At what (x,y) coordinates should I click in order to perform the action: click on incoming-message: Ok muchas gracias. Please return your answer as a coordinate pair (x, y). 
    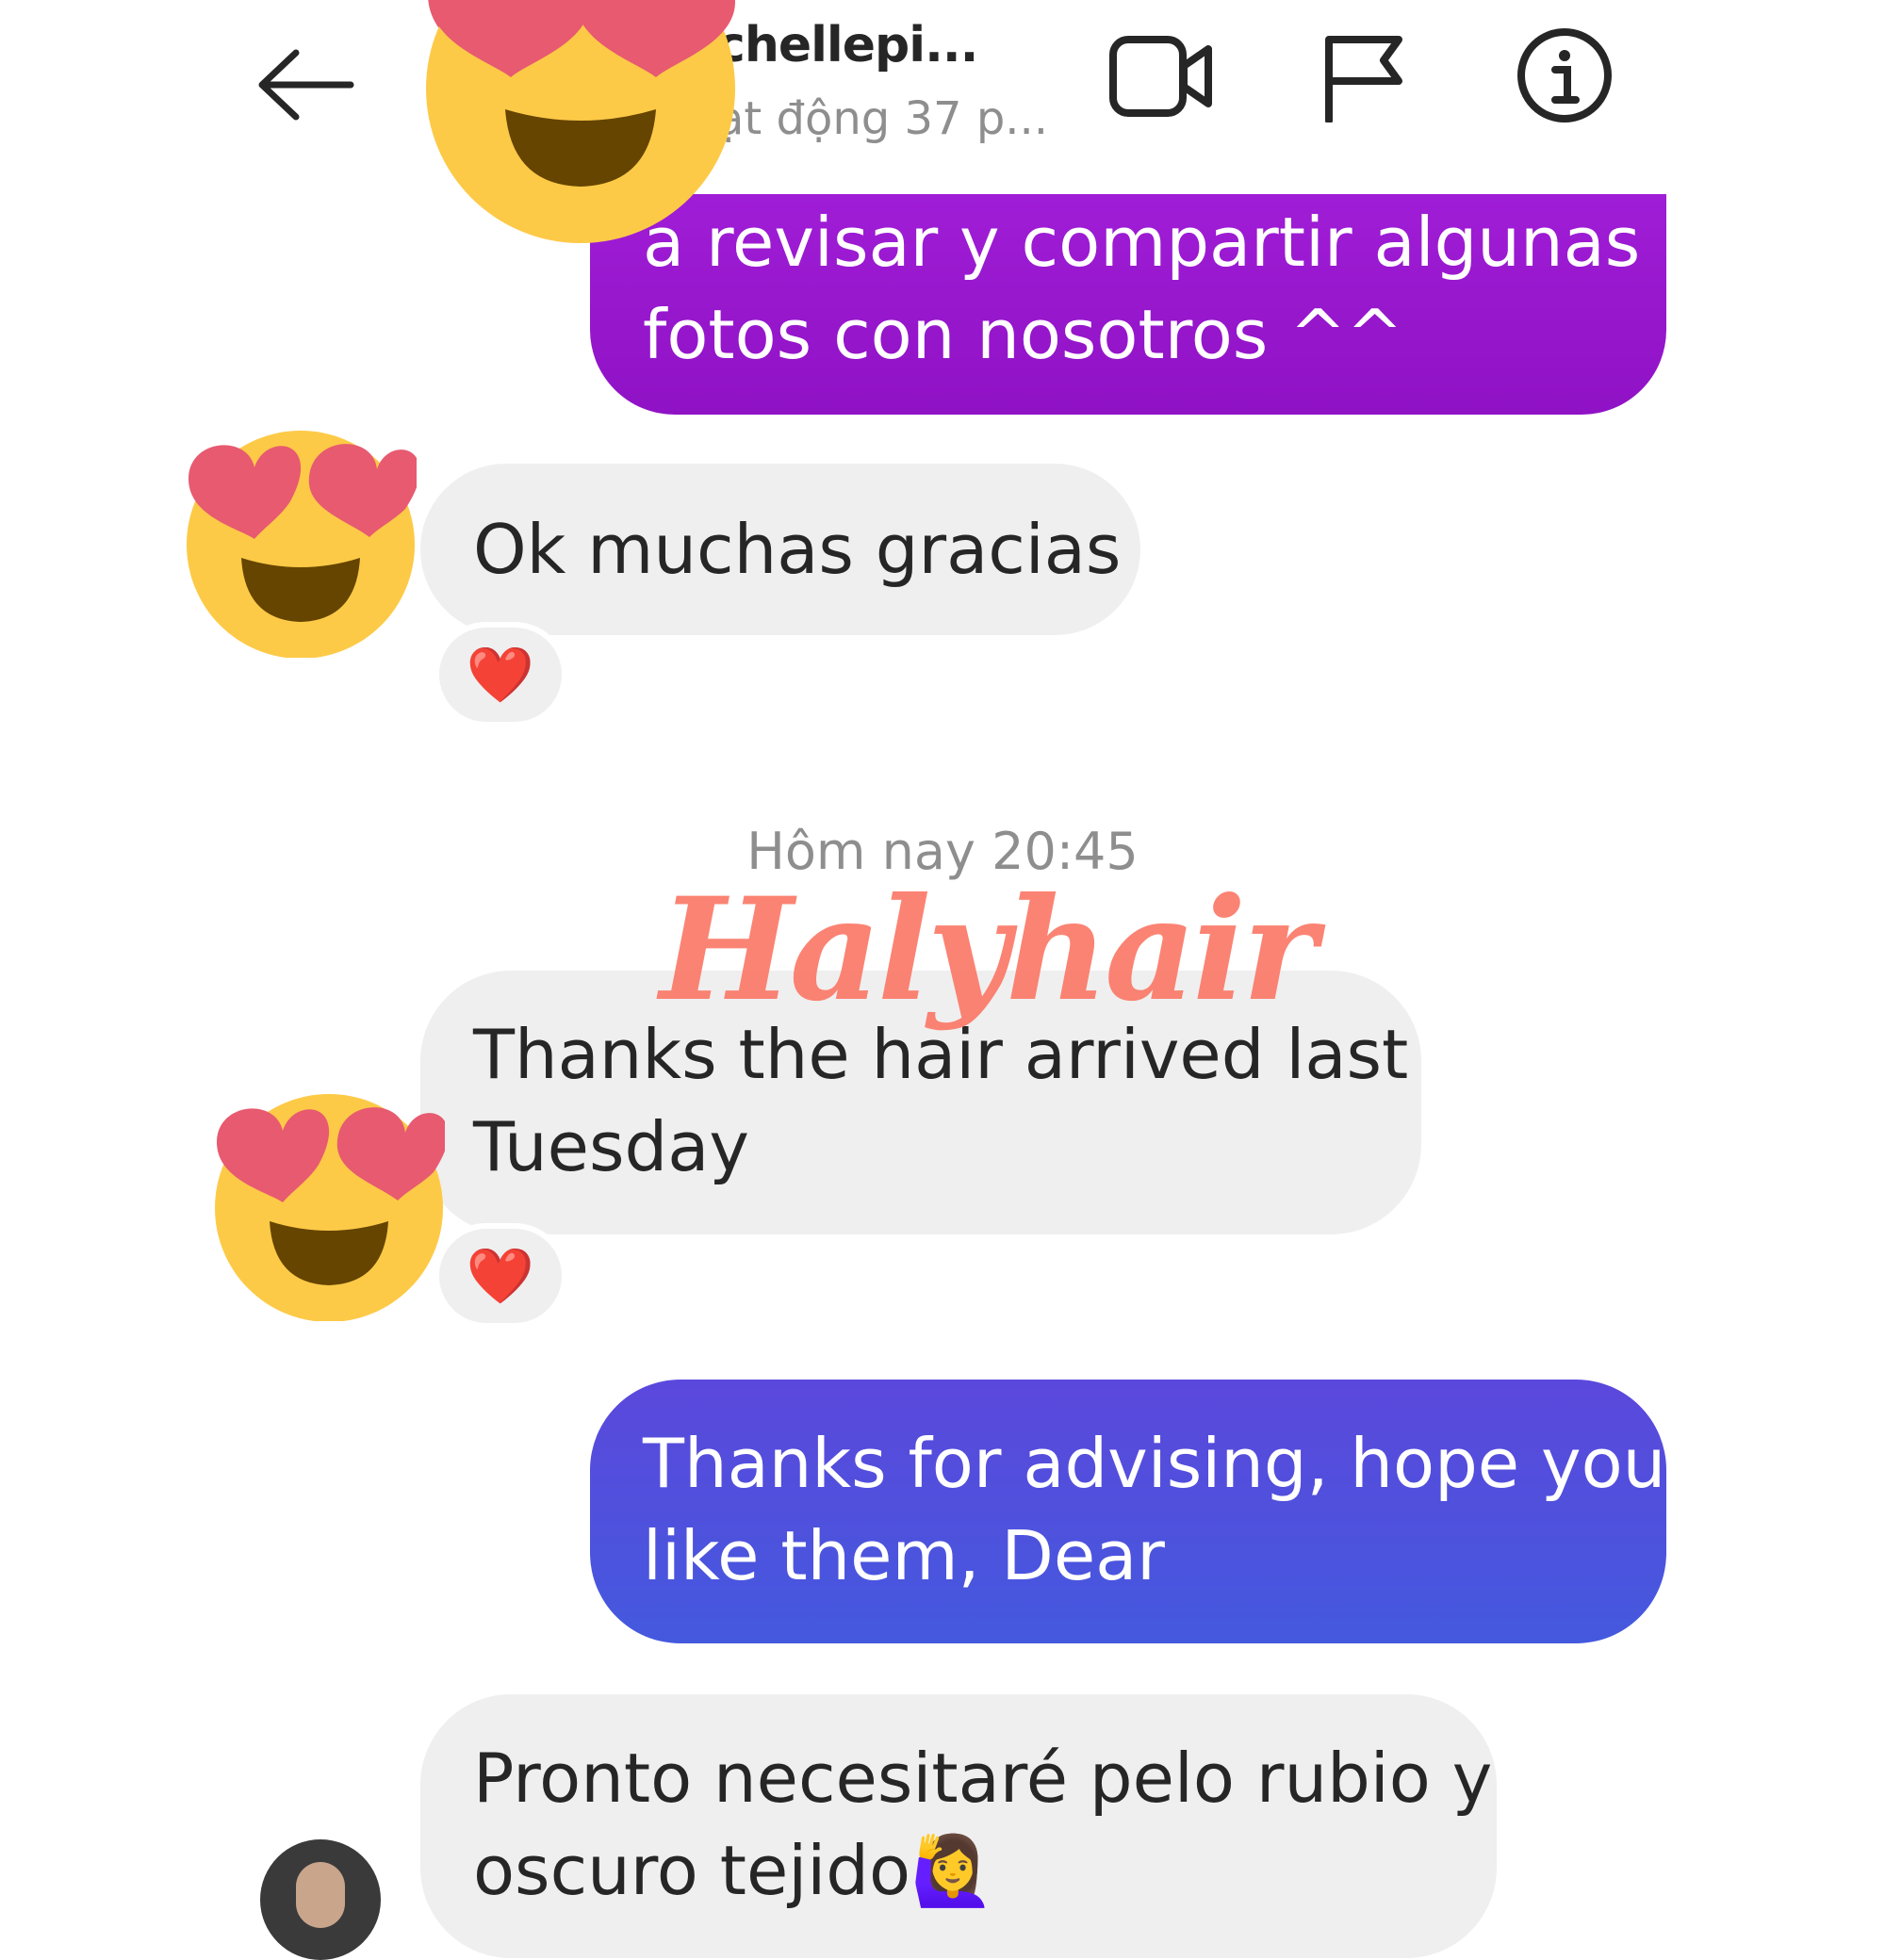
    Looking at the image, I should click on (780, 550).